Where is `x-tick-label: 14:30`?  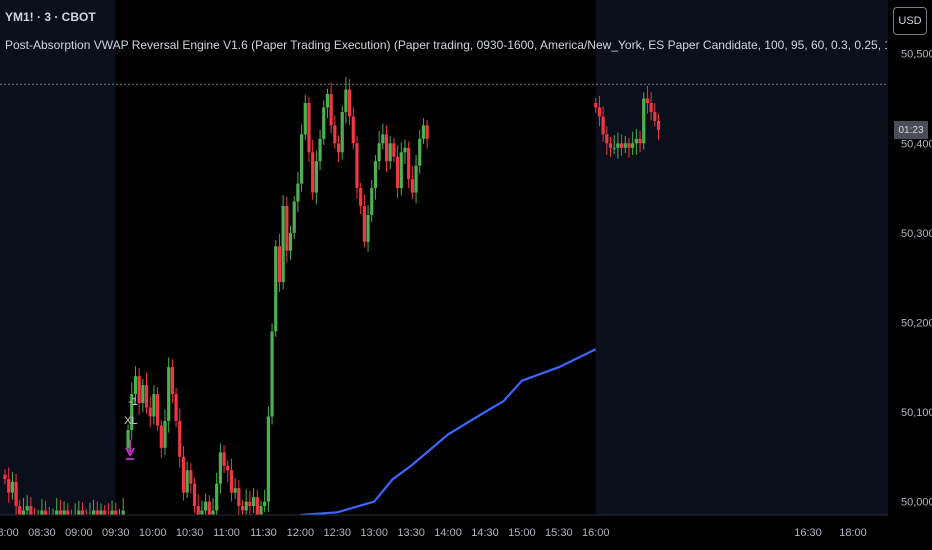 x-tick-label: 14:30 is located at coordinates (485, 533).